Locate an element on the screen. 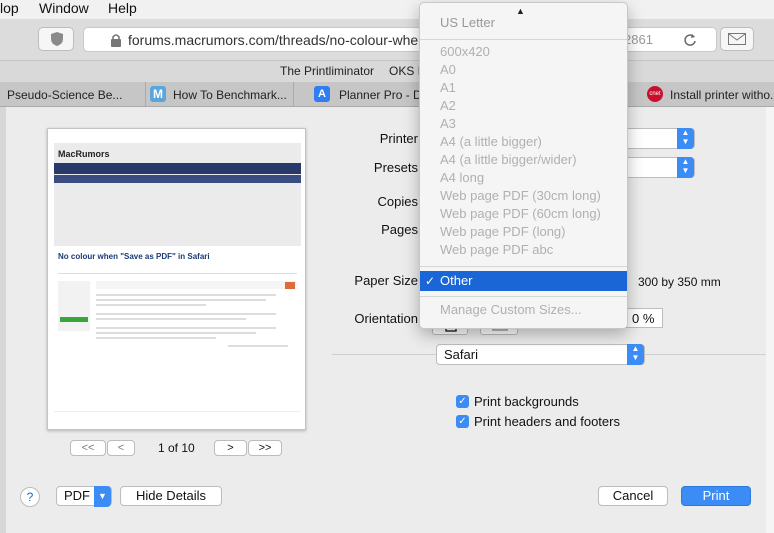 The height and width of the screenshot is (533, 774). window-edge is located at coordinates (770, 320).